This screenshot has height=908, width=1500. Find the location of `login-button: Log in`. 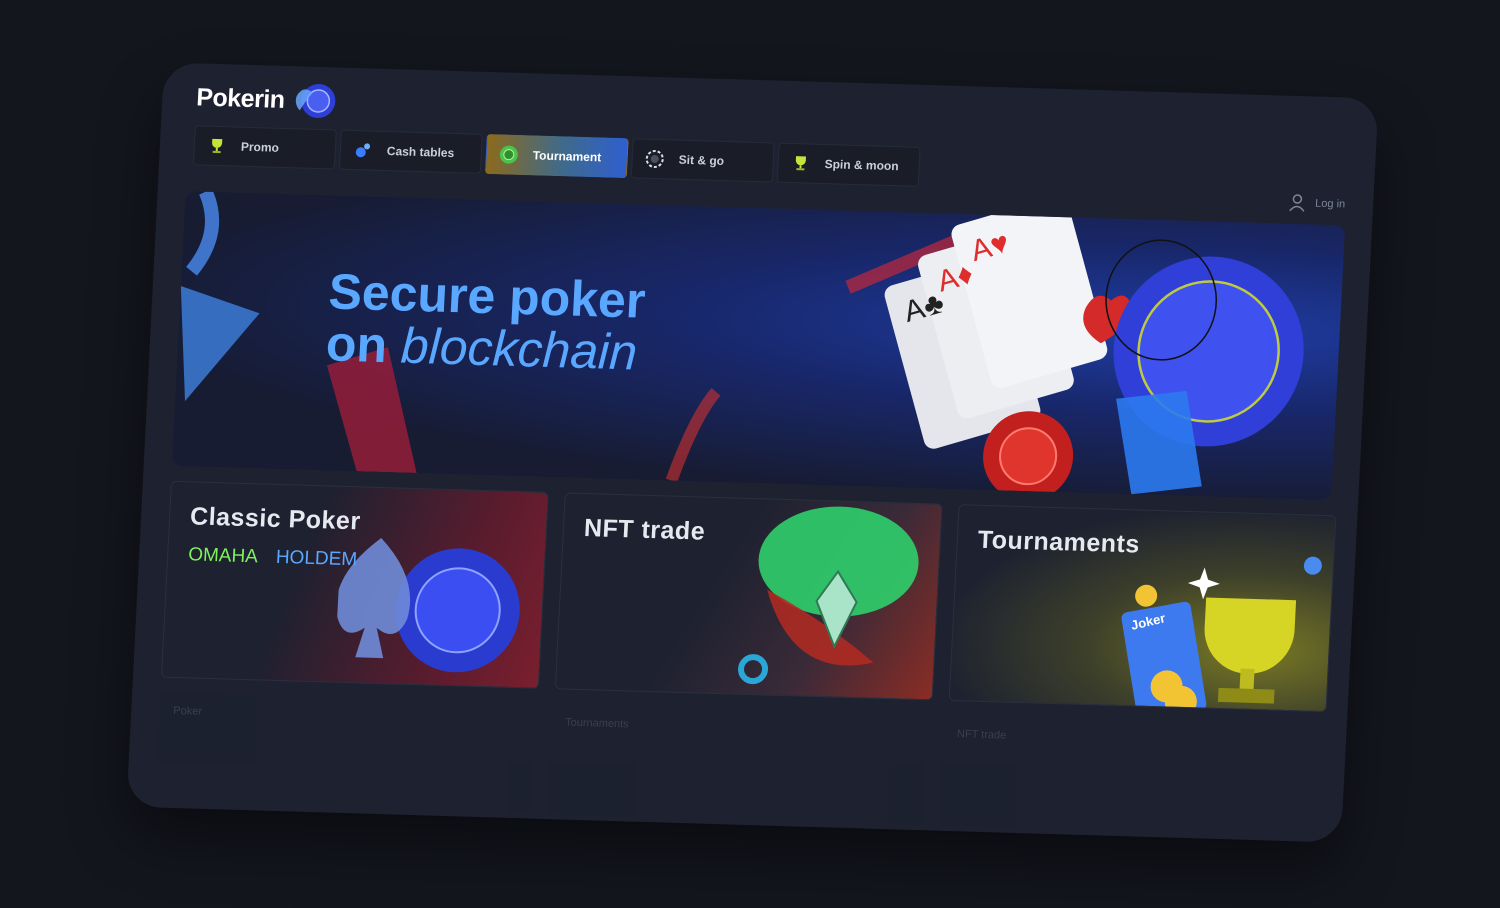

login-button: Log in is located at coordinates (1317, 204).